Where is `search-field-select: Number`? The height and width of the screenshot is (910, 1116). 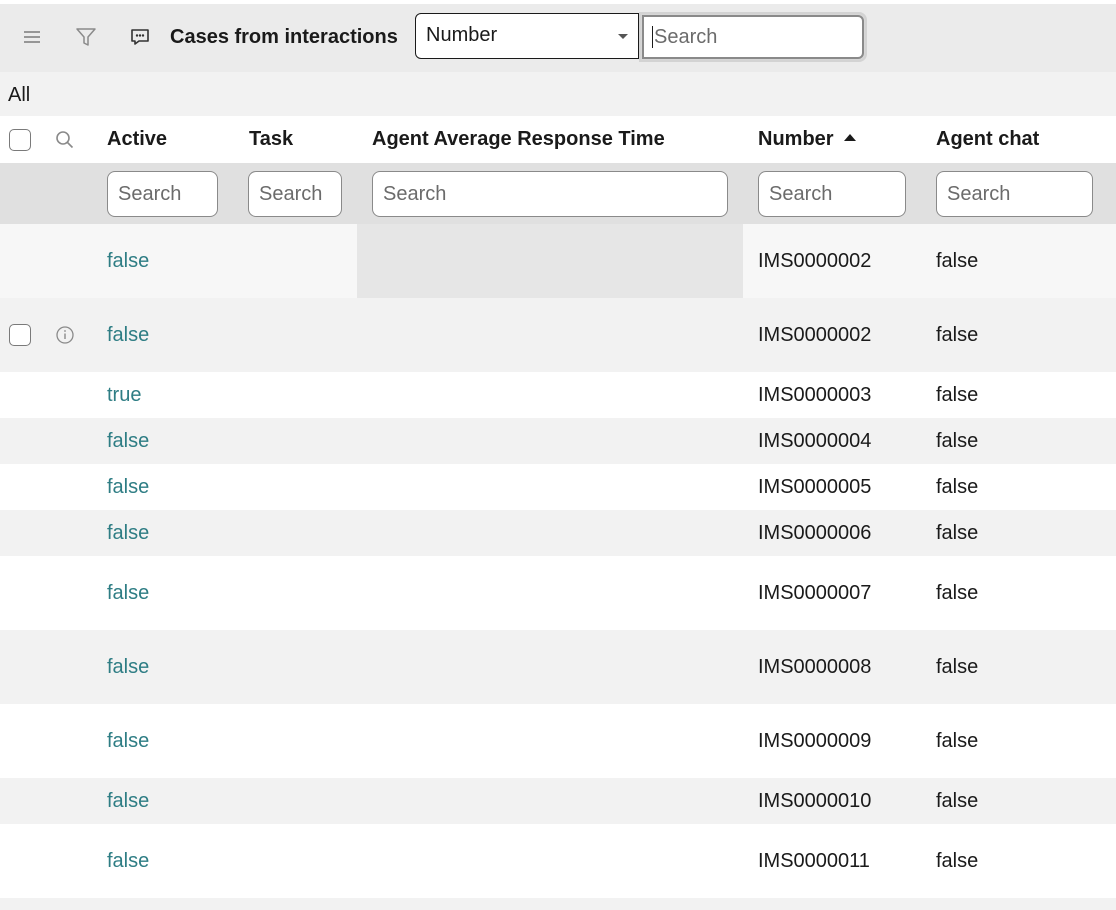
search-field-select: Number is located at coordinates (527, 36).